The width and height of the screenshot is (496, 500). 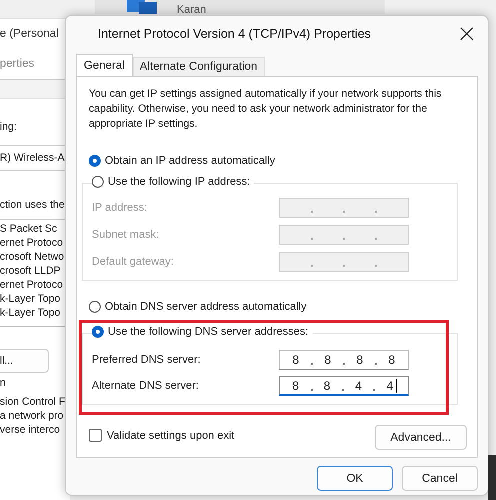 I want to click on label: ing:, so click(x=9, y=127).